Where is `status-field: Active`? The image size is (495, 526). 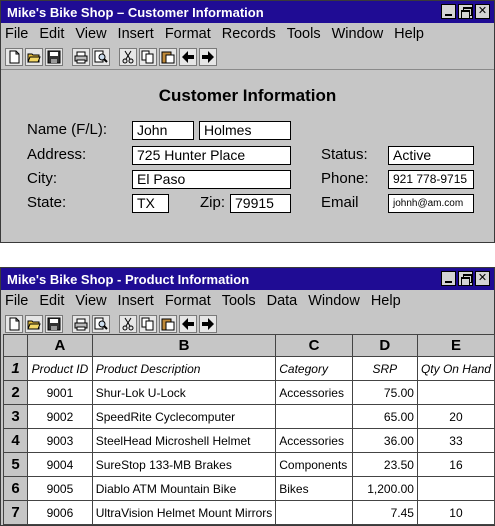 status-field: Active is located at coordinates (431, 155).